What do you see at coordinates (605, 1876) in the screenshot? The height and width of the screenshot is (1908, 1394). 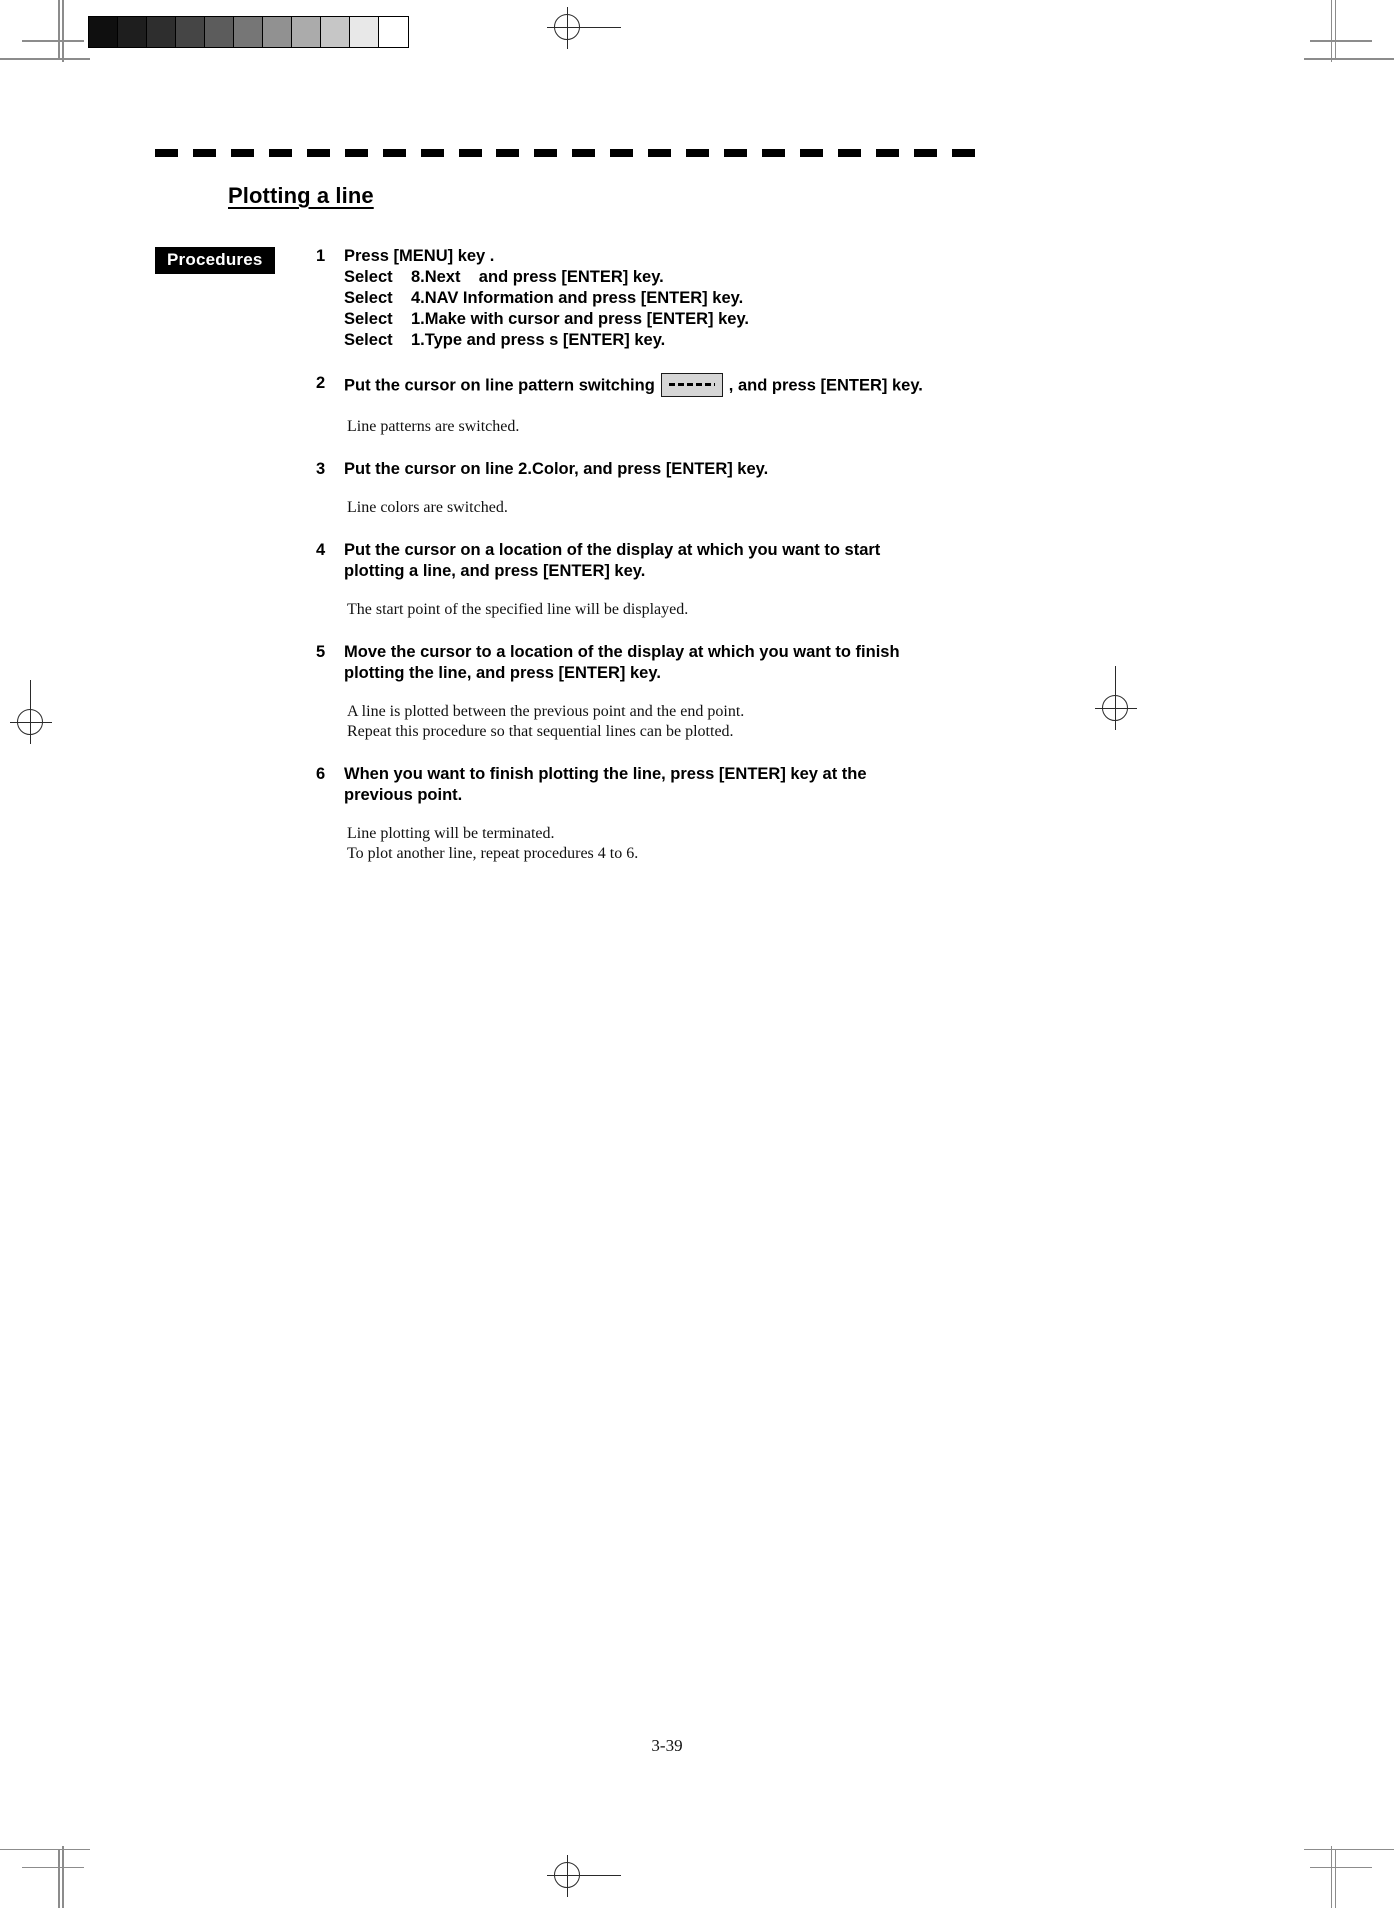 I see `registration-tail-bottom` at bounding box center [605, 1876].